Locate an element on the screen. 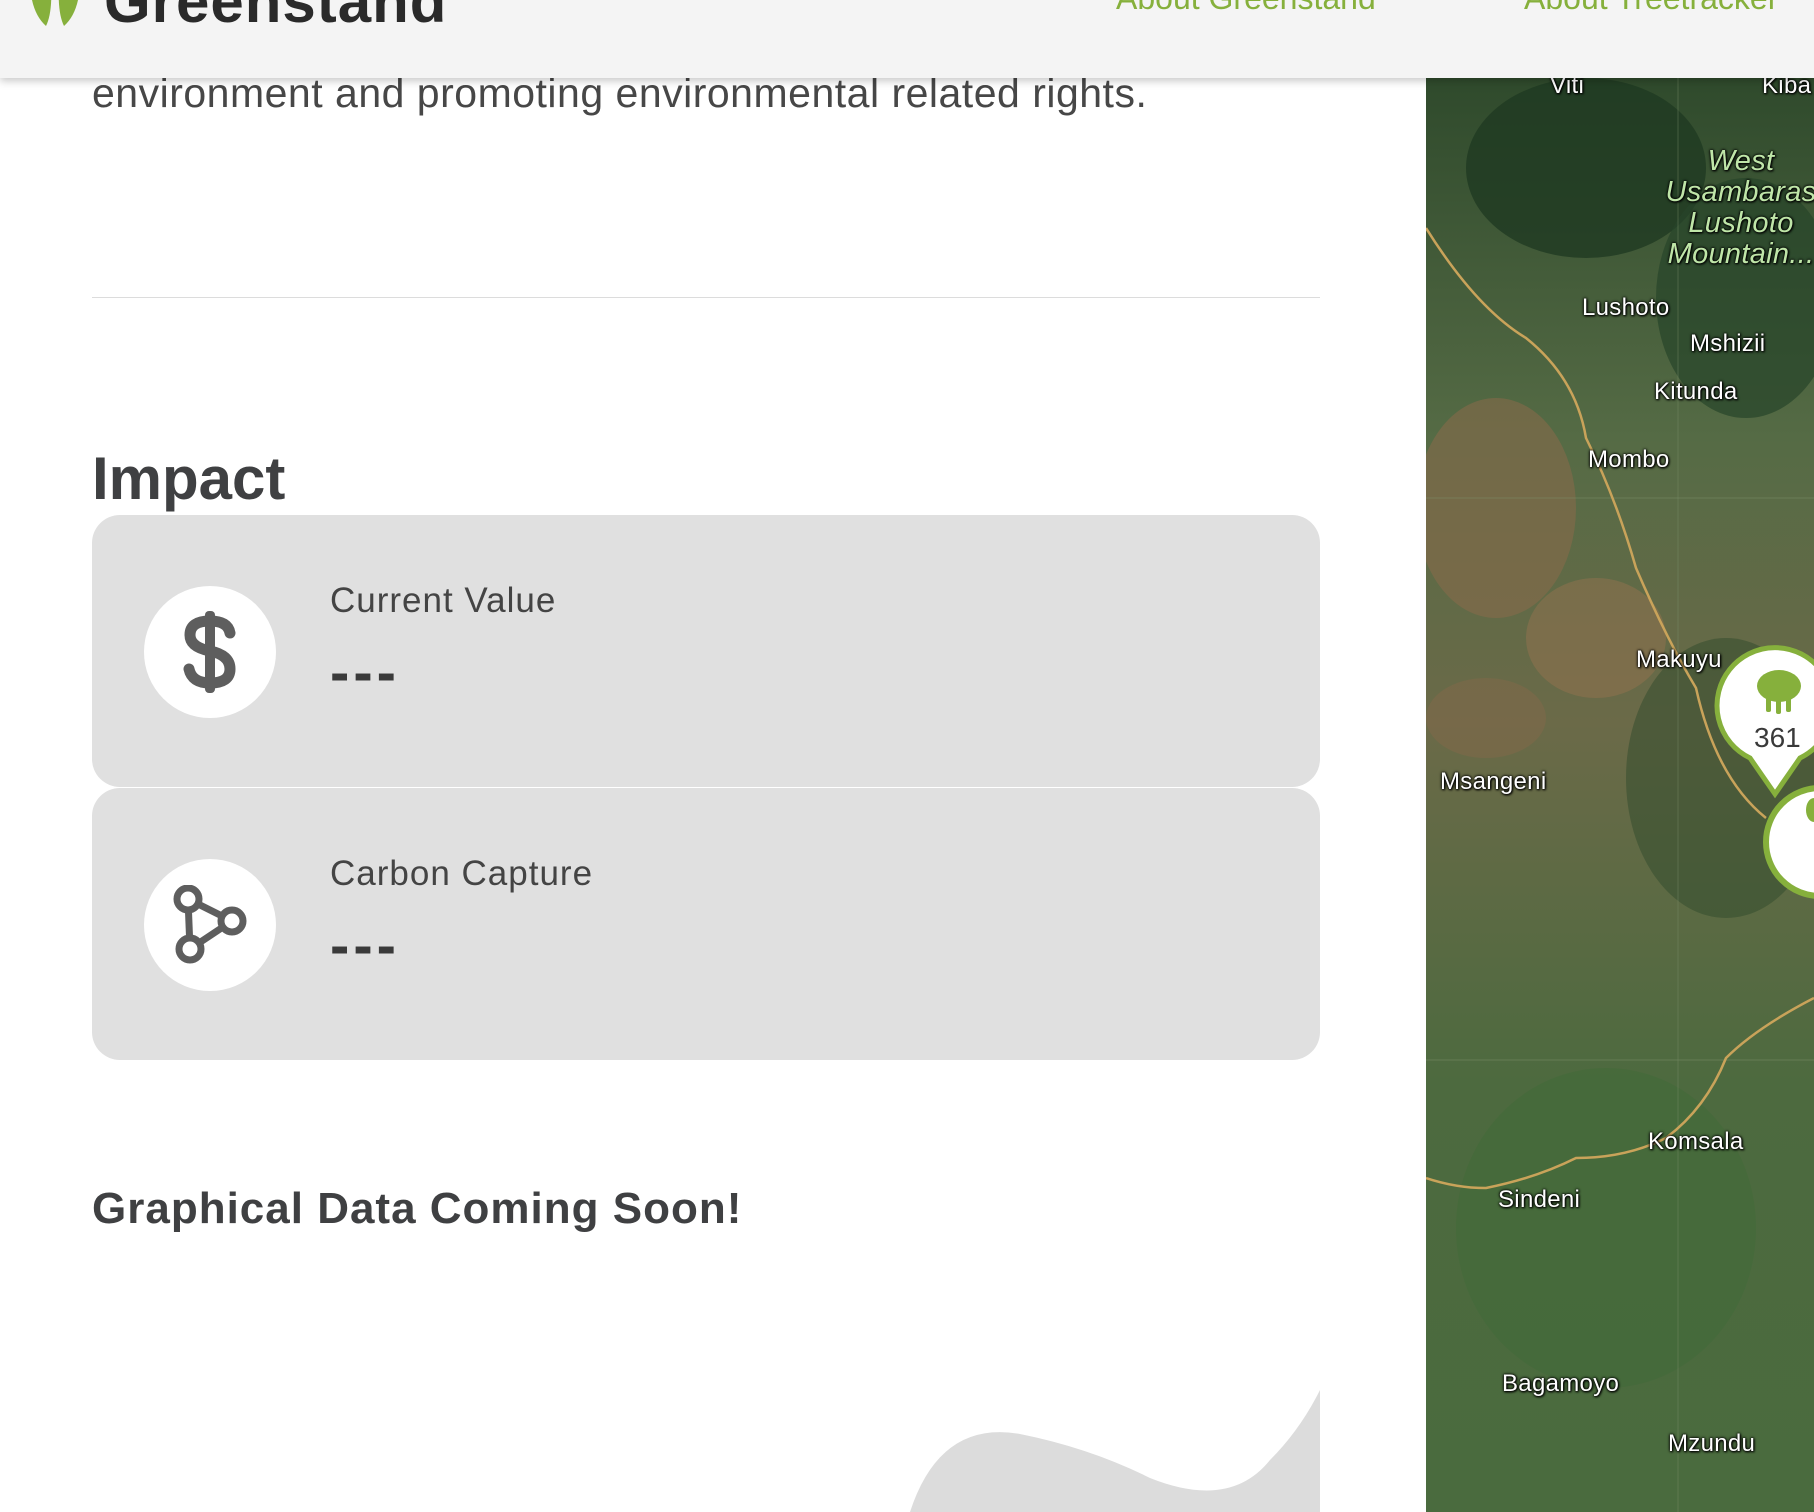 This screenshot has width=1814, height=1512. tree-cluster-count: 361 is located at coordinates (1777, 737).